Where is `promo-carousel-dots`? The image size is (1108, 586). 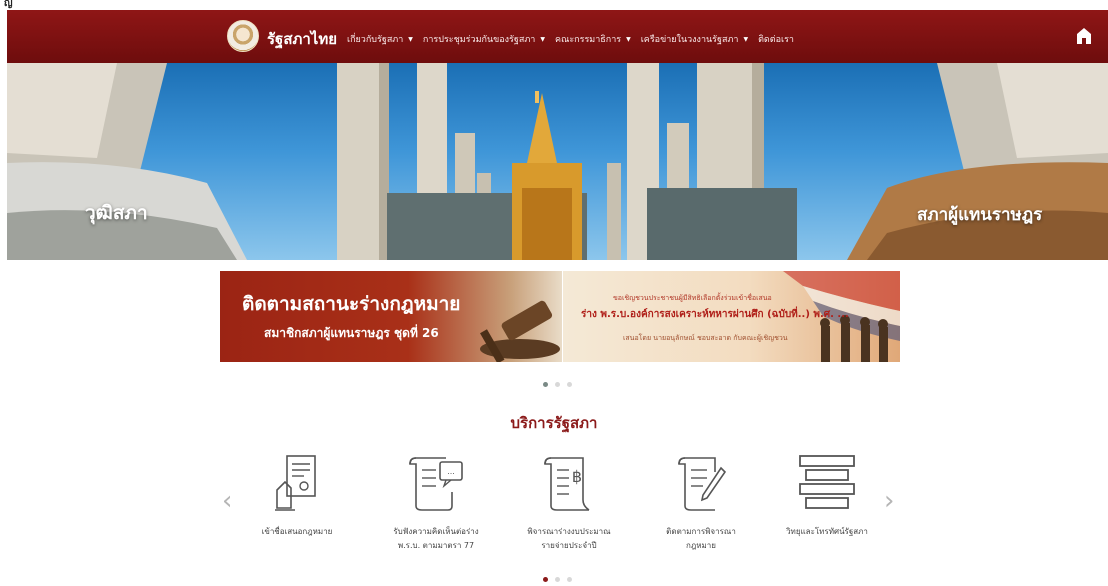 promo-carousel-dots is located at coordinates (557, 384).